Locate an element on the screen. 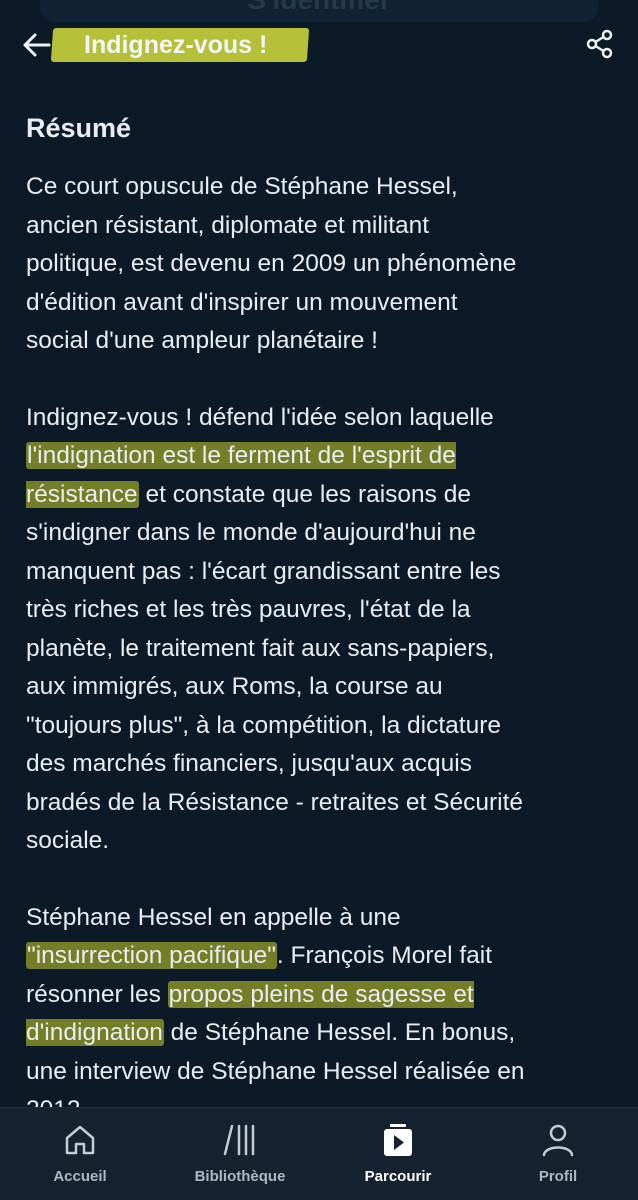 The width and height of the screenshot is (638, 1200). nav-item-accueil: Accueil is located at coordinates (80, 1151).